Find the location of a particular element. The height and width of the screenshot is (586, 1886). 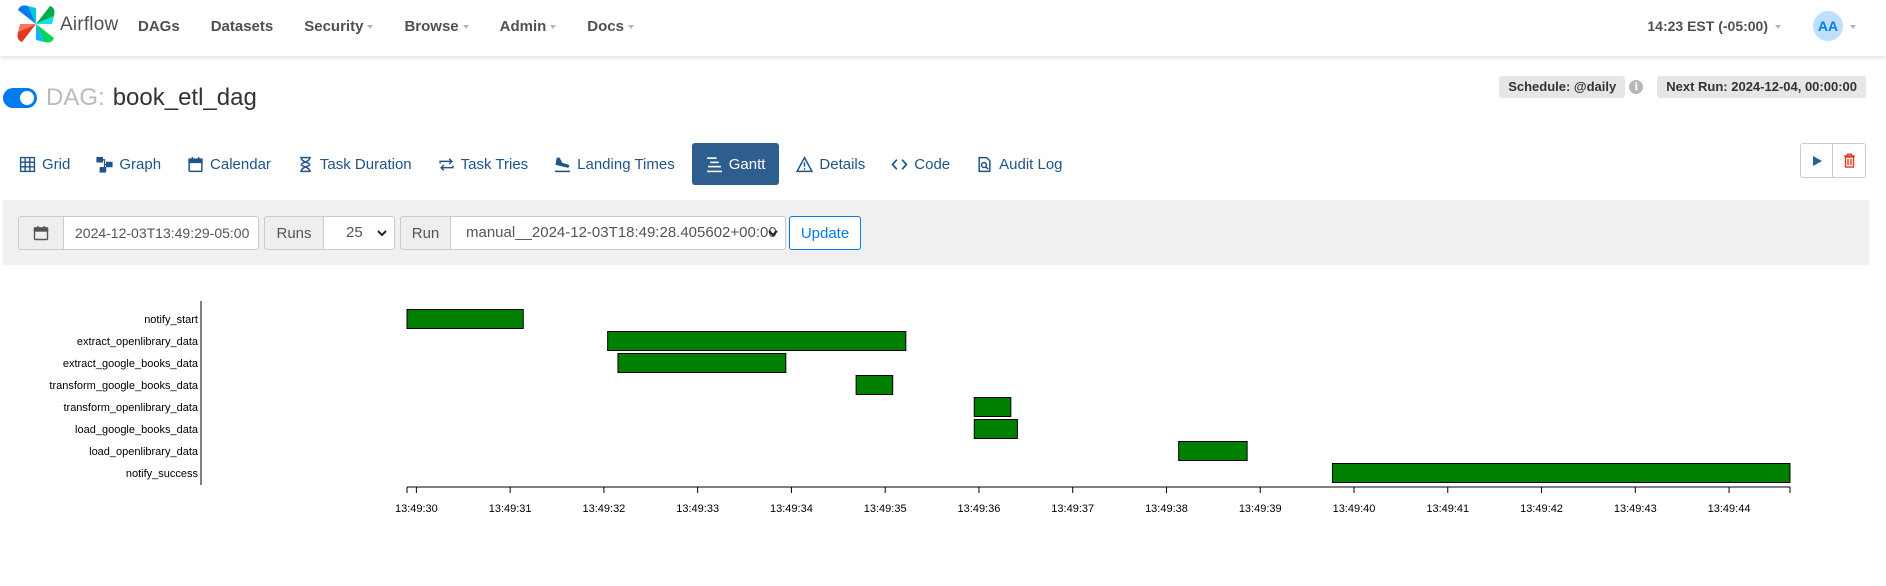

file-search-icon is located at coordinates (984, 164).